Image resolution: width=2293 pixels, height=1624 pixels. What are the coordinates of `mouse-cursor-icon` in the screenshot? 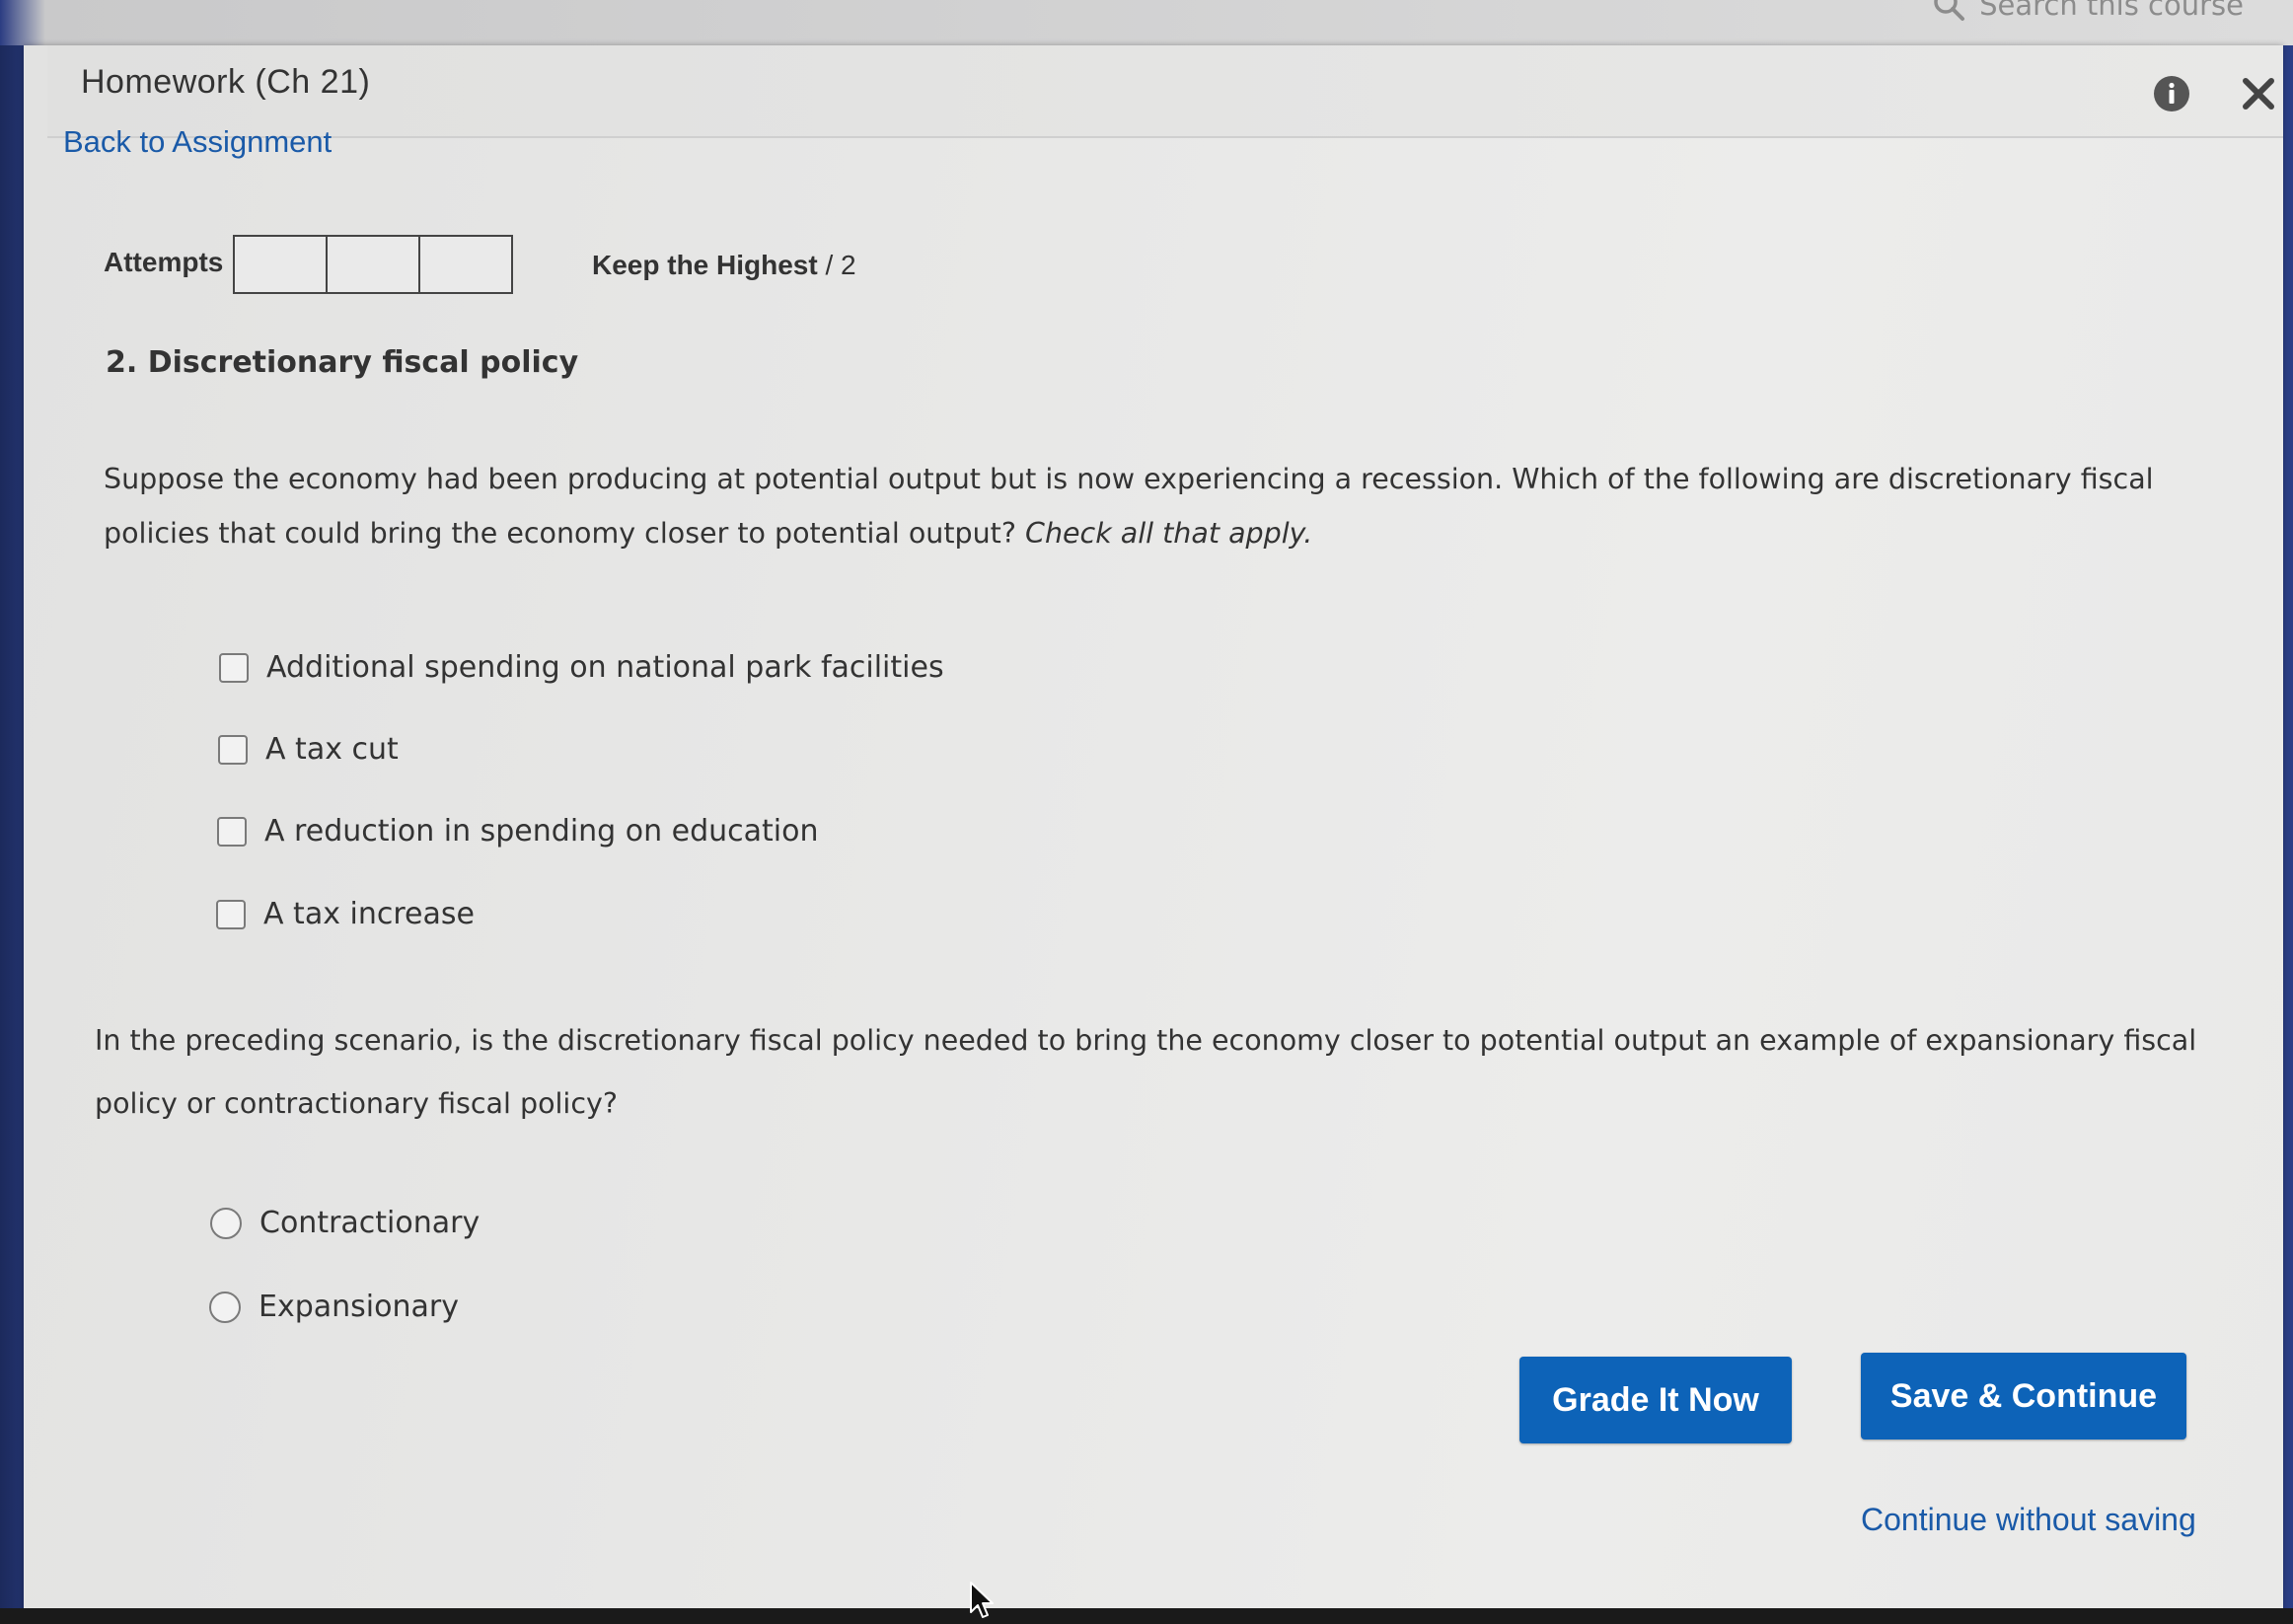 It's located at (982, 1600).